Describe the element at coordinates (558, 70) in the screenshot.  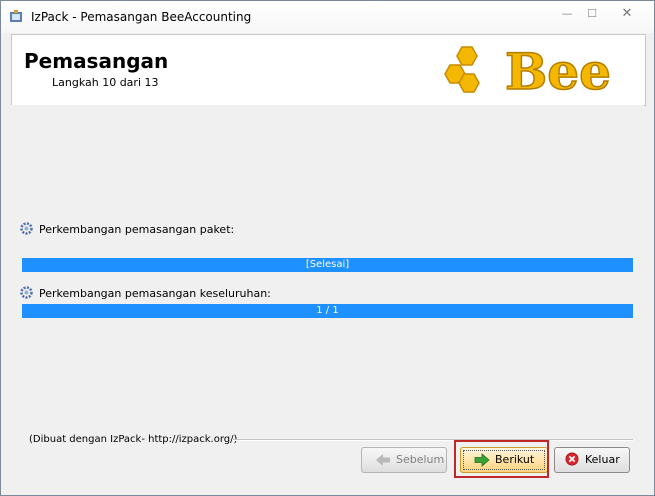
I see `svg-text: Bee` at that location.